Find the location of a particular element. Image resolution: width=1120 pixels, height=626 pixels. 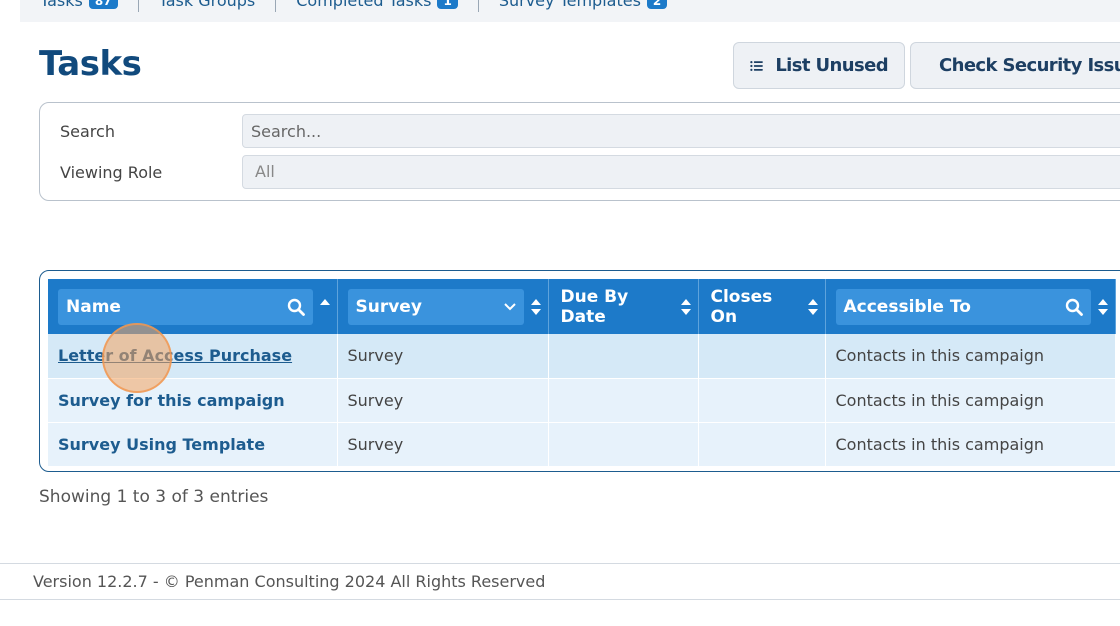

column-name: Name is located at coordinates (193, 306).